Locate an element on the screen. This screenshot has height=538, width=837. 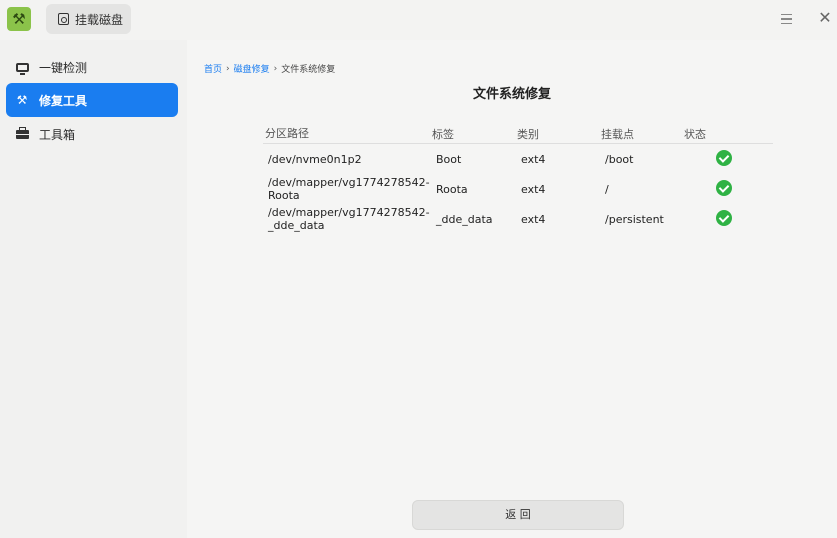
menu-icon is located at coordinates (786, 19).